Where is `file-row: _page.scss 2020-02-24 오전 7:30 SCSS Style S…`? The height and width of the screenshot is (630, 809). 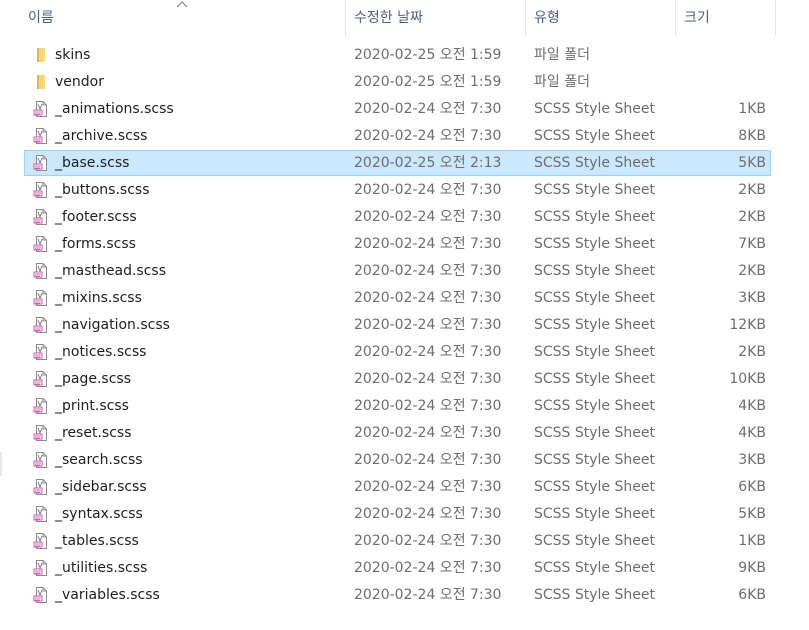
file-row: _page.scss 2020-02-24 오전 7:30 SCSS Style S… is located at coordinates (397, 379).